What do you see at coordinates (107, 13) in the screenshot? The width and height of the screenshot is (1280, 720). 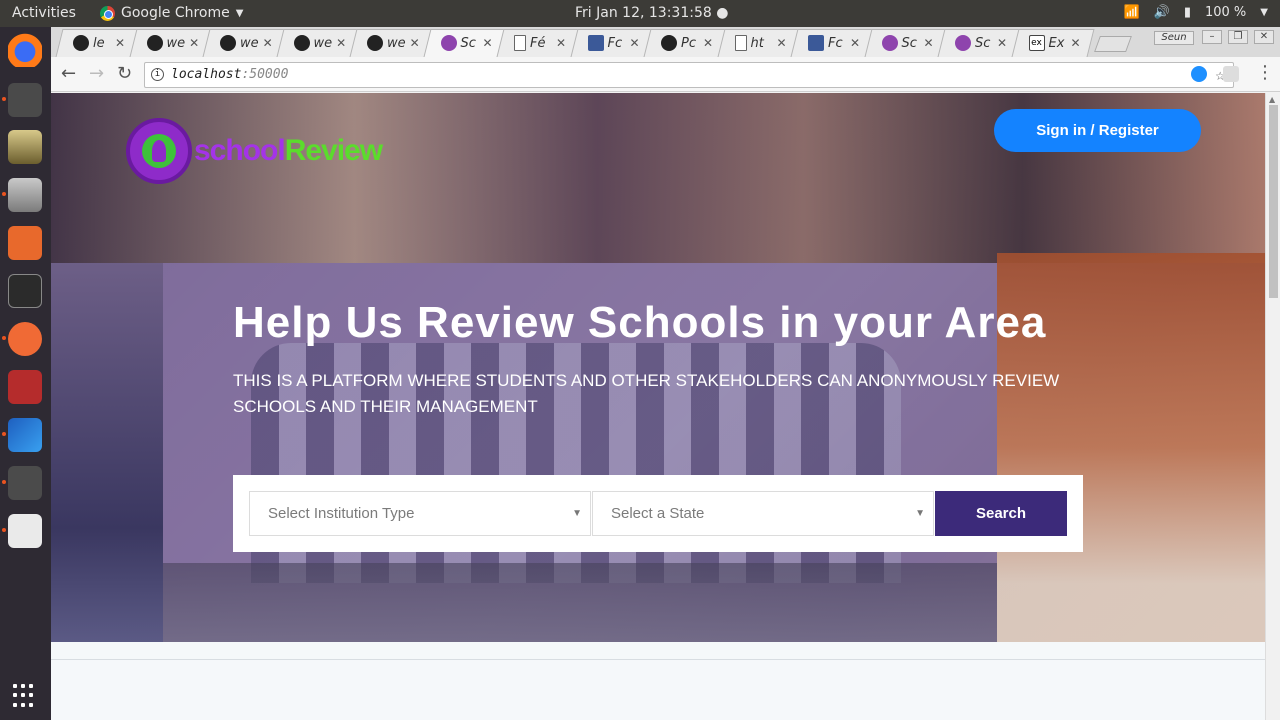 I see `chrome-icon` at bounding box center [107, 13].